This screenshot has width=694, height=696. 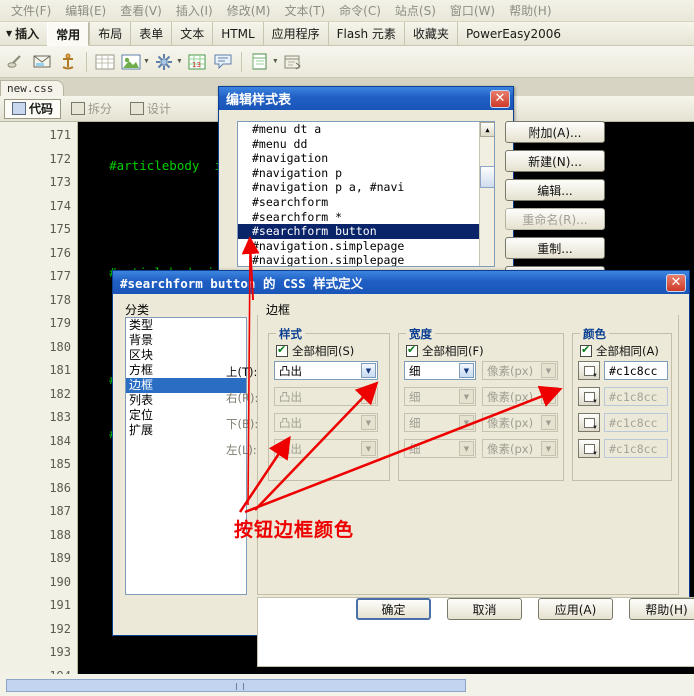 I want to click on border-top-width-select: 细 ▼, so click(x=440, y=370).